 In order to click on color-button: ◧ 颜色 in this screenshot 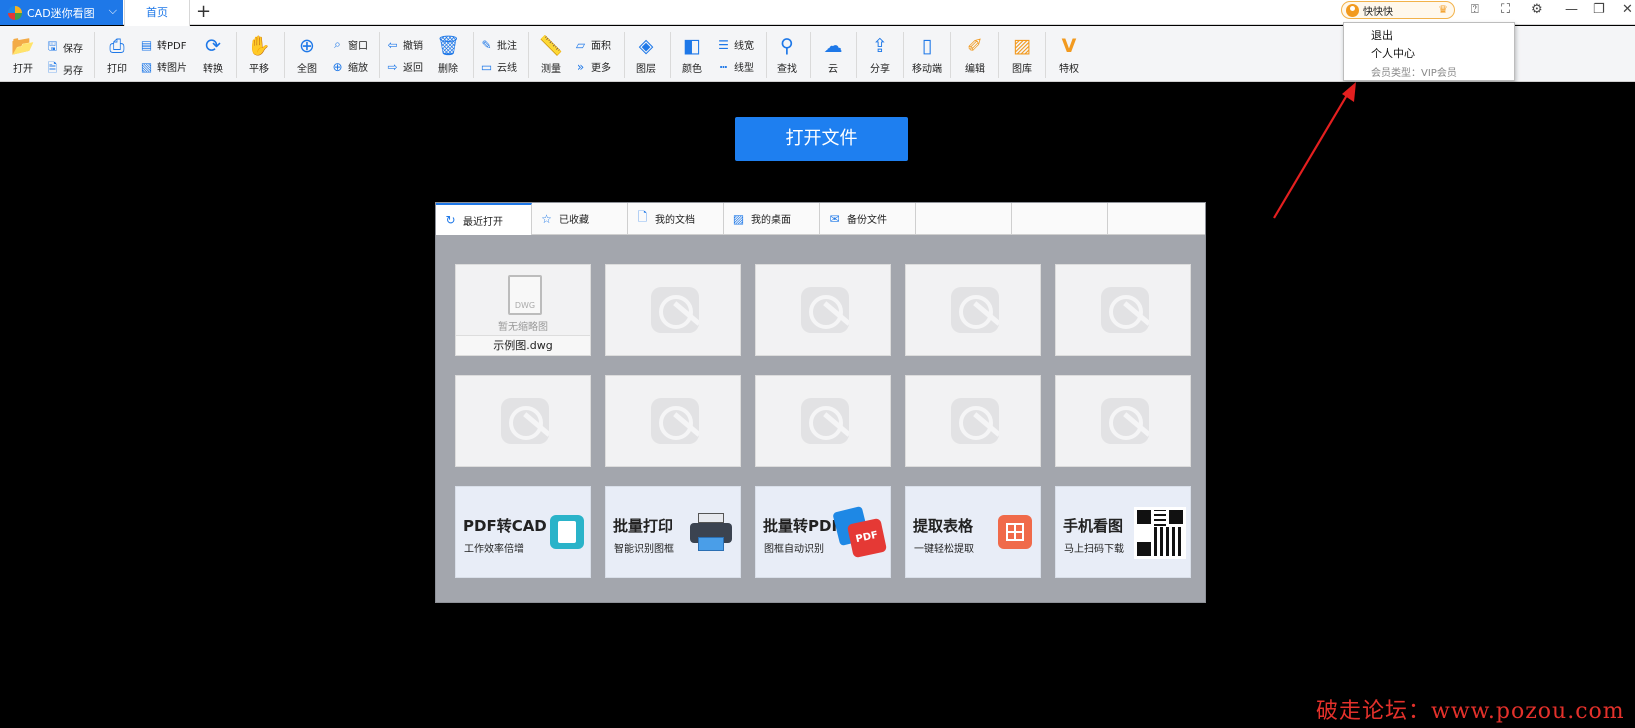, I will do `click(692, 55)`.